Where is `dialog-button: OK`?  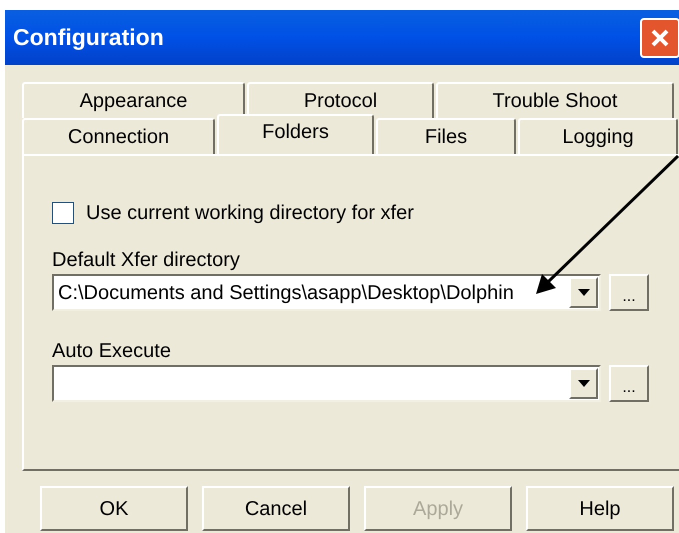
dialog-button: OK is located at coordinates (114, 508).